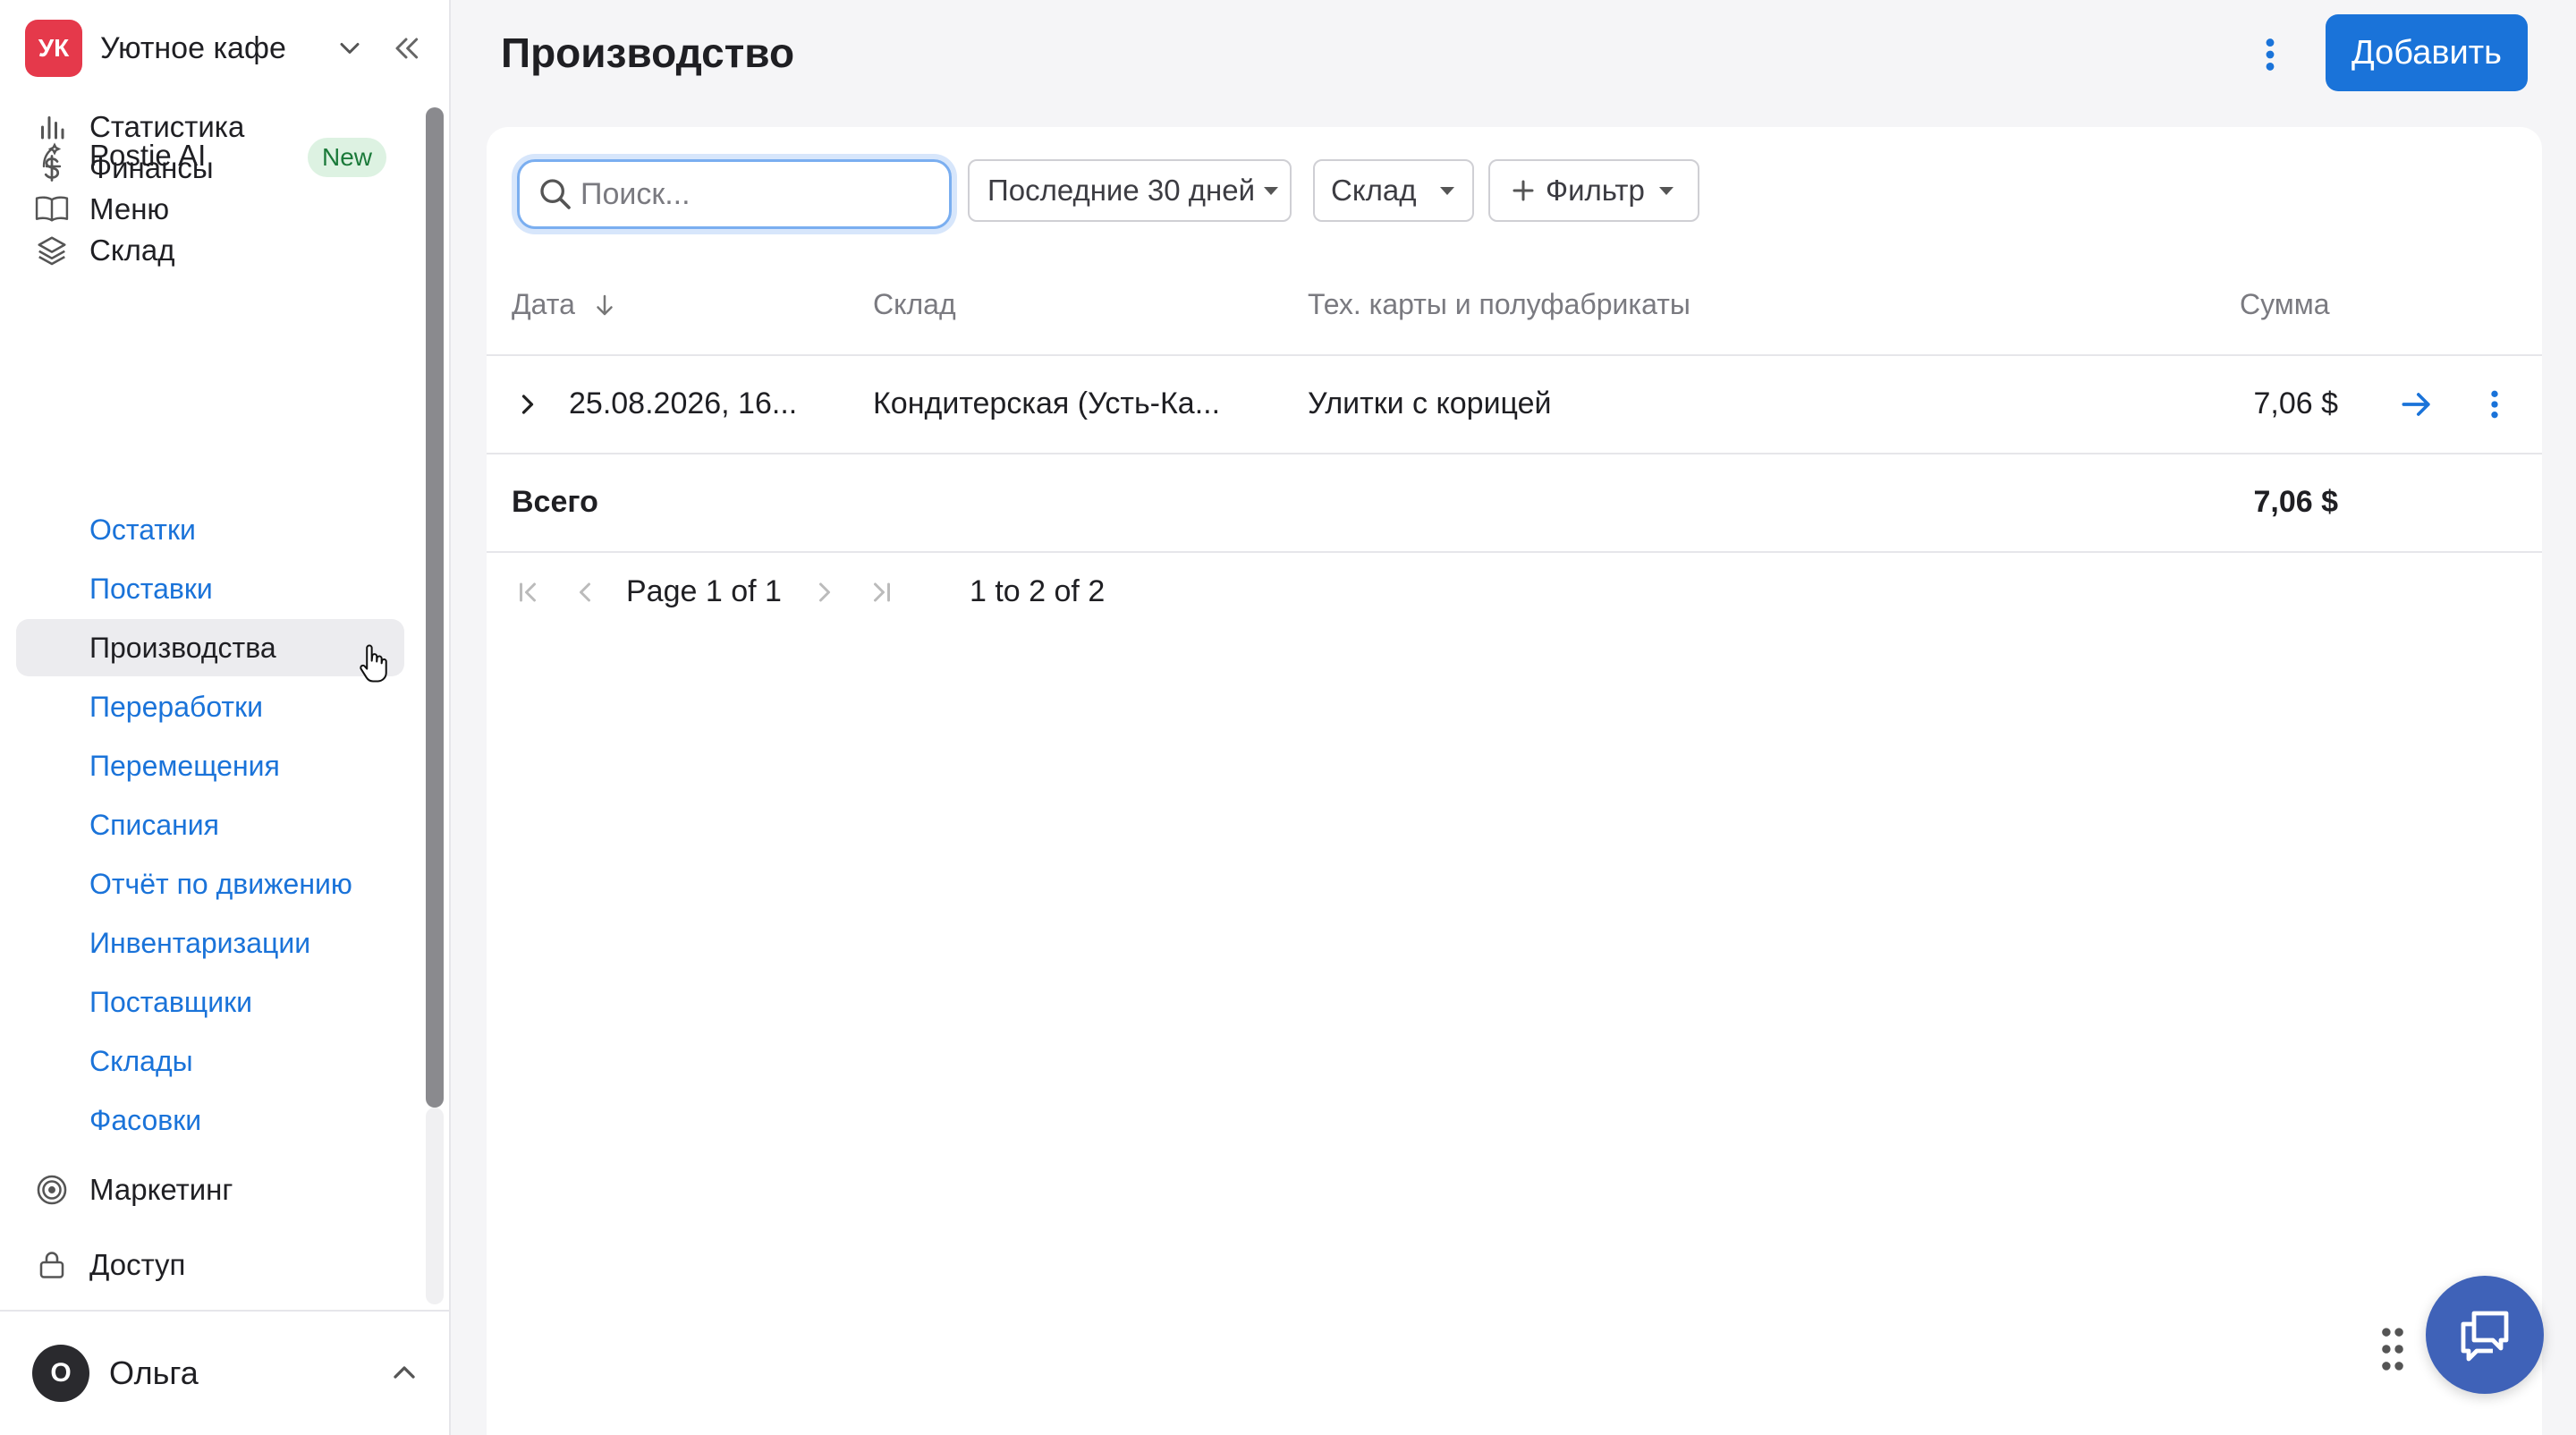 This screenshot has height=1435, width=2576. Describe the element at coordinates (225, 1372) in the screenshot. I see `user-menu: О Ольга` at that location.